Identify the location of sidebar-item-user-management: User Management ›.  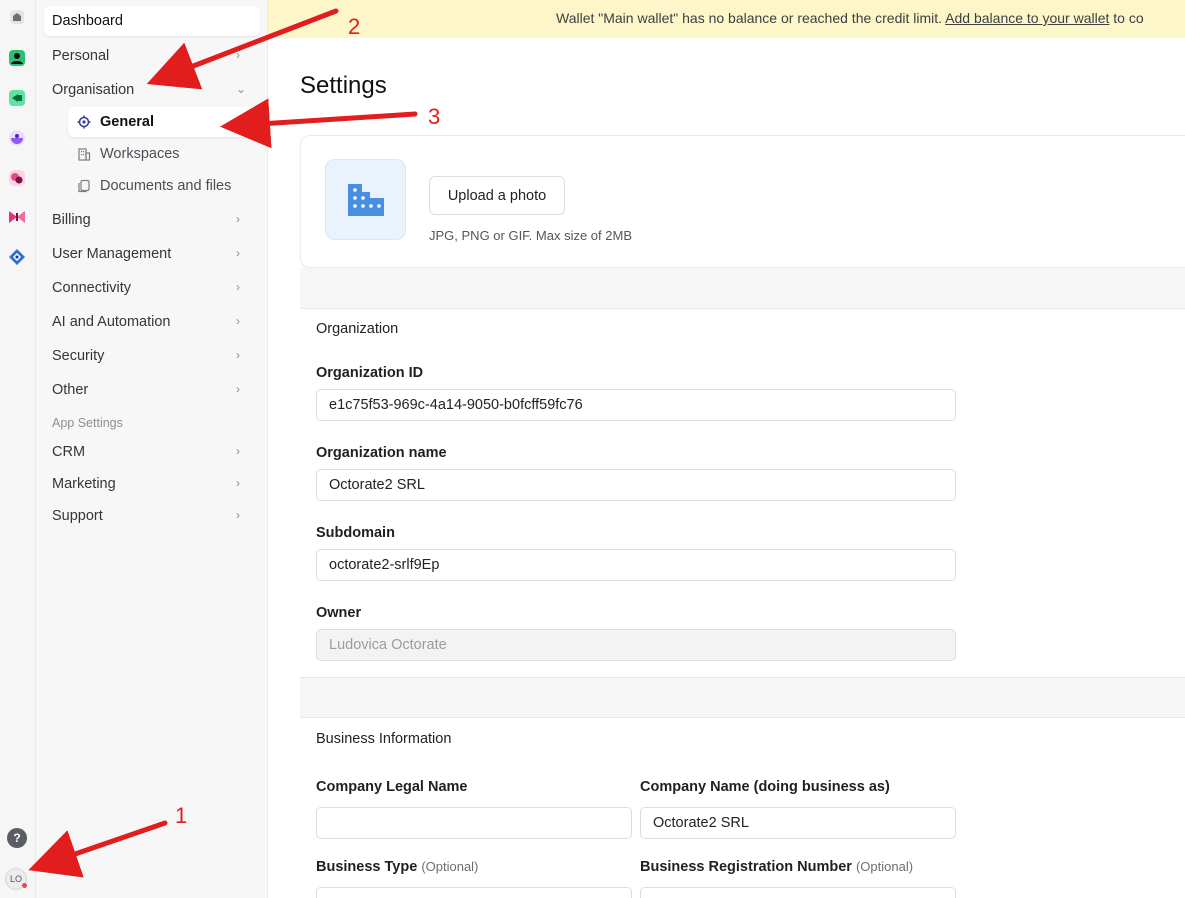
(152, 254).